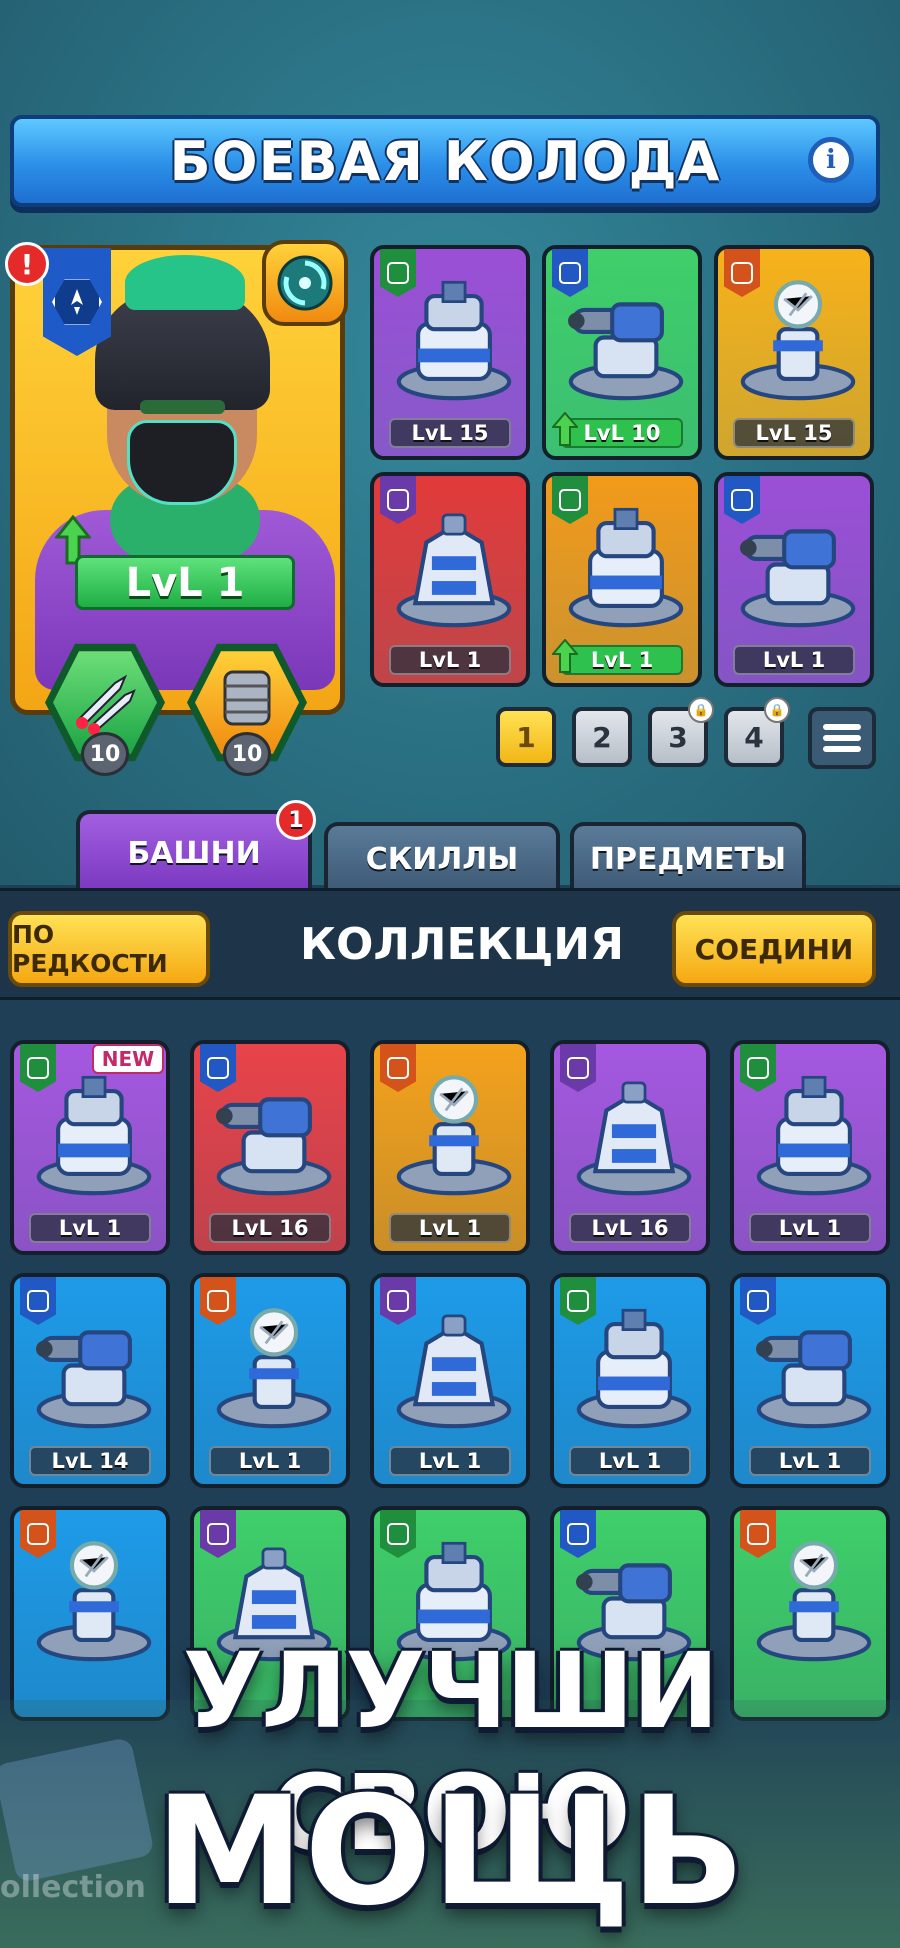 The width and height of the screenshot is (900, 1948). I want to click on tab-label: СКИЛЛЫ, so click(442, 859).